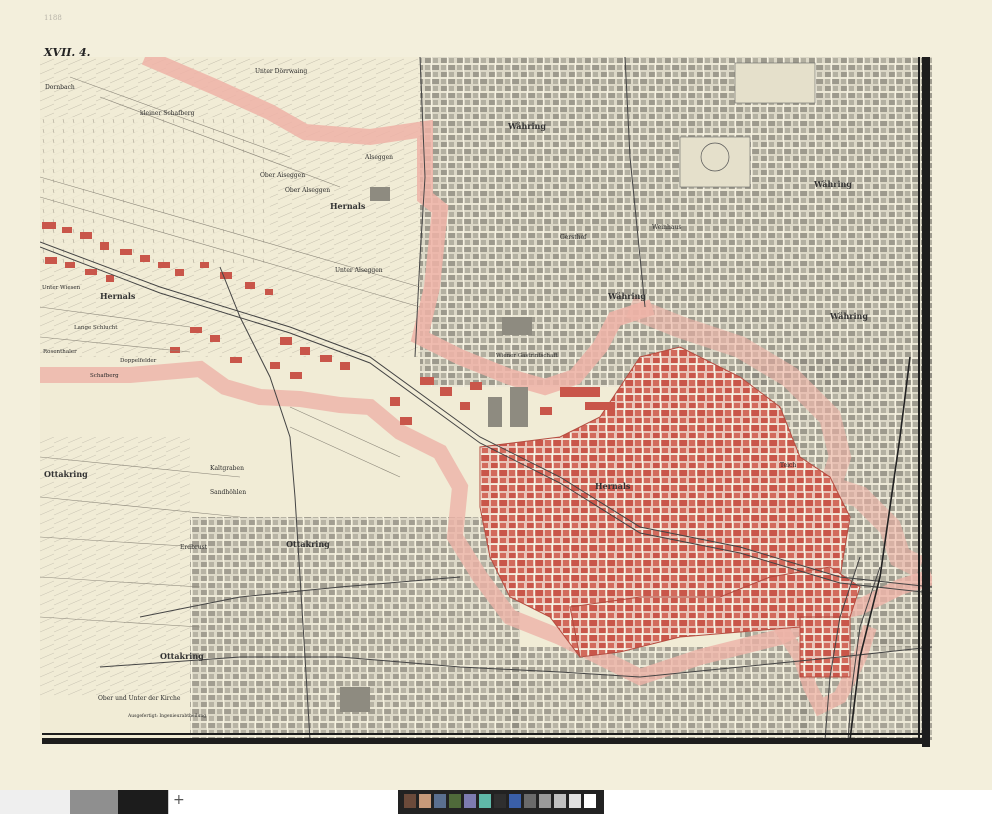 Image resolution: width=992 pixels, height=814 pixels. What do you see at coordinates (139, 698) in the screenshot?
I see `label-ober-unter-kirche: Ober und Unter der Kirche` at bounding box center [139, 698].